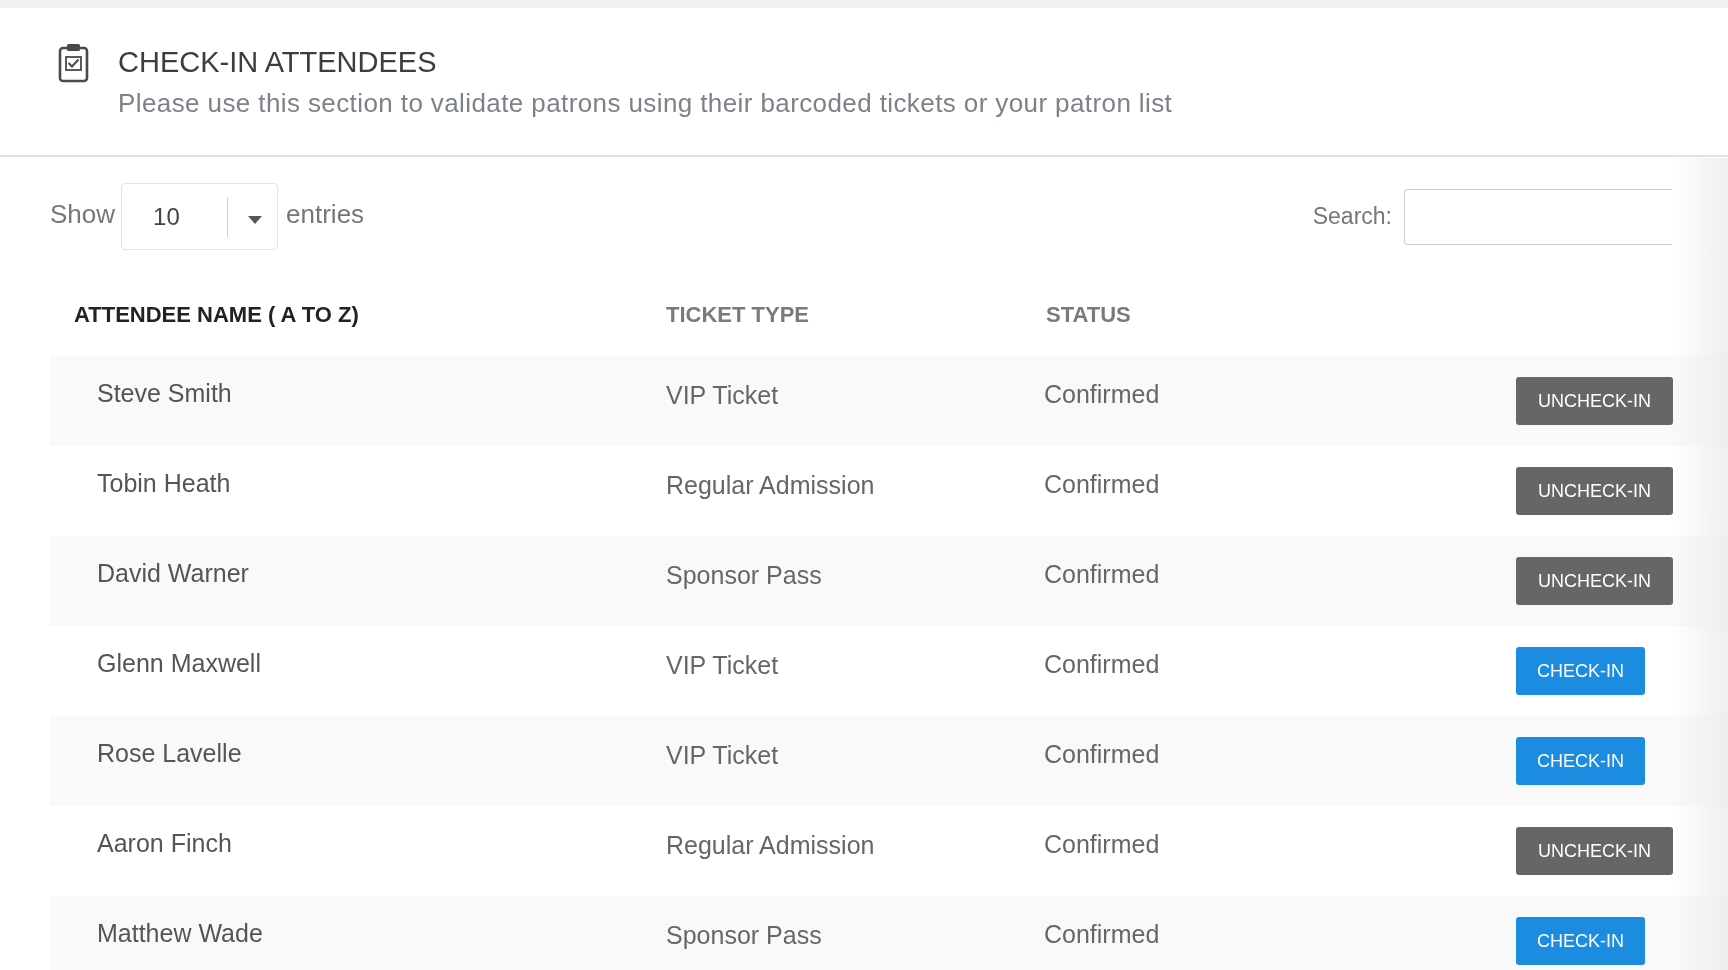 The image size is (1728, 970). Describe the element at coordinates (737, 314) in the screenshot. I see `column-header: TICKET TYPE` at that location.